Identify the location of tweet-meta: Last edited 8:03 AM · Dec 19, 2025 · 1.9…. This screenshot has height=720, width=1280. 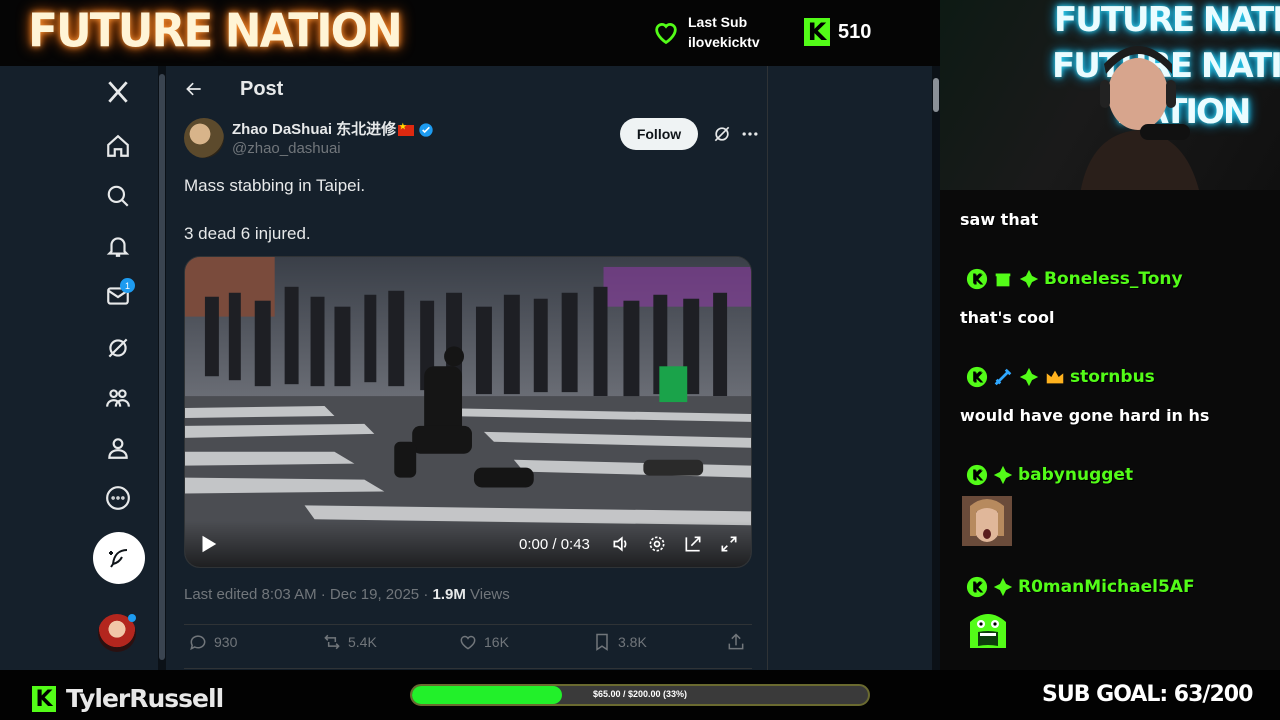
(347, 594).